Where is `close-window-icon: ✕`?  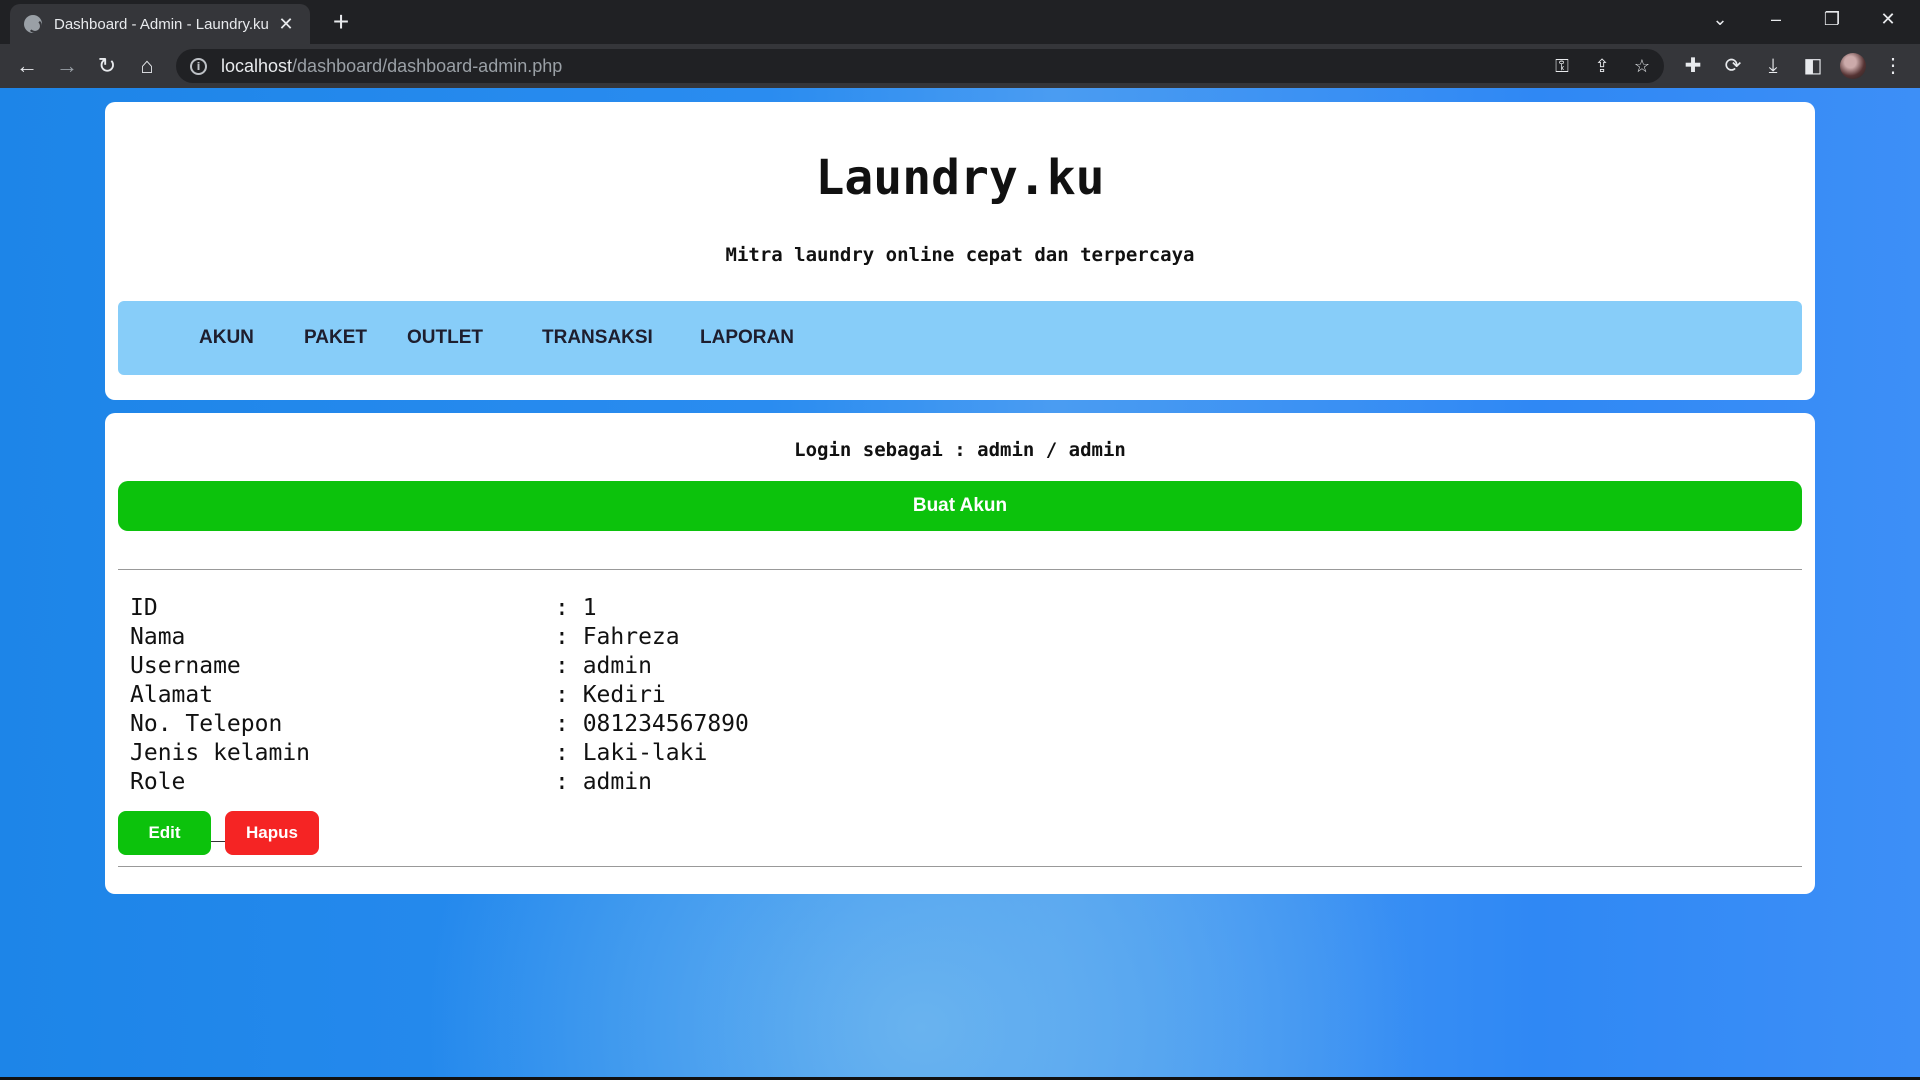
close-window-icon: ✕ is located at coordinates (1888, 19).